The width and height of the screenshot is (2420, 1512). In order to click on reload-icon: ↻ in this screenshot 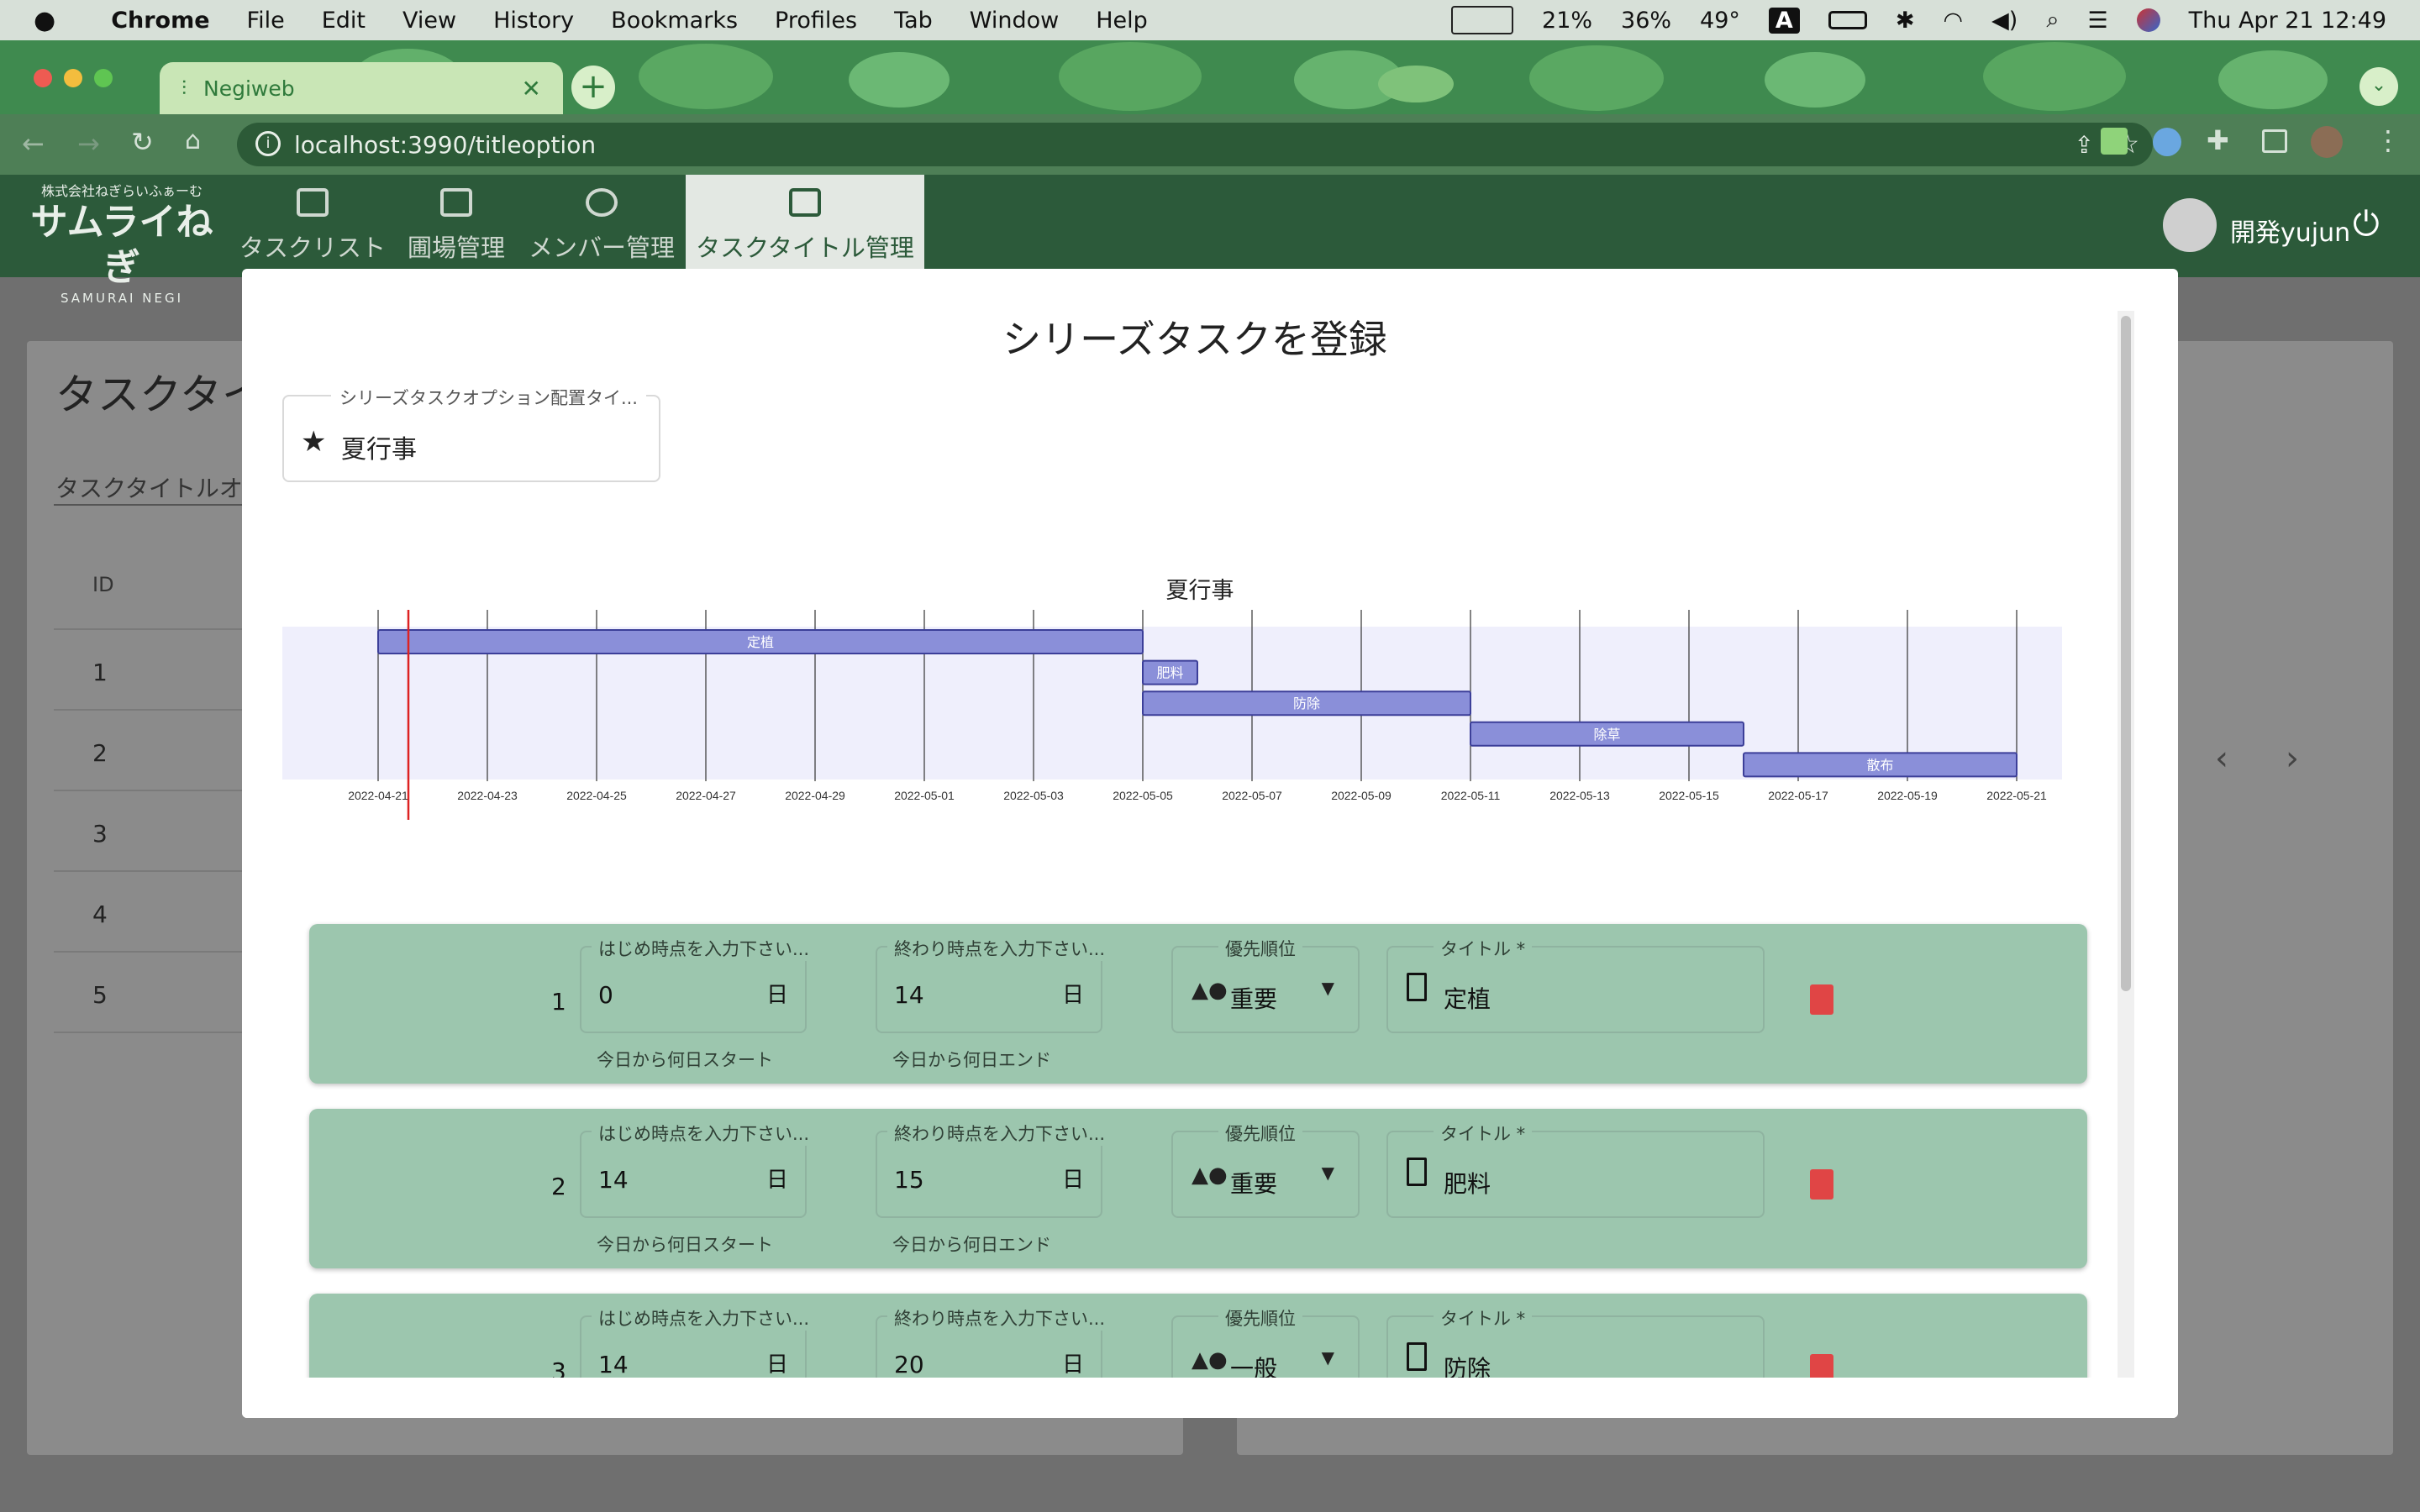, I will do `click(142, 142)`.